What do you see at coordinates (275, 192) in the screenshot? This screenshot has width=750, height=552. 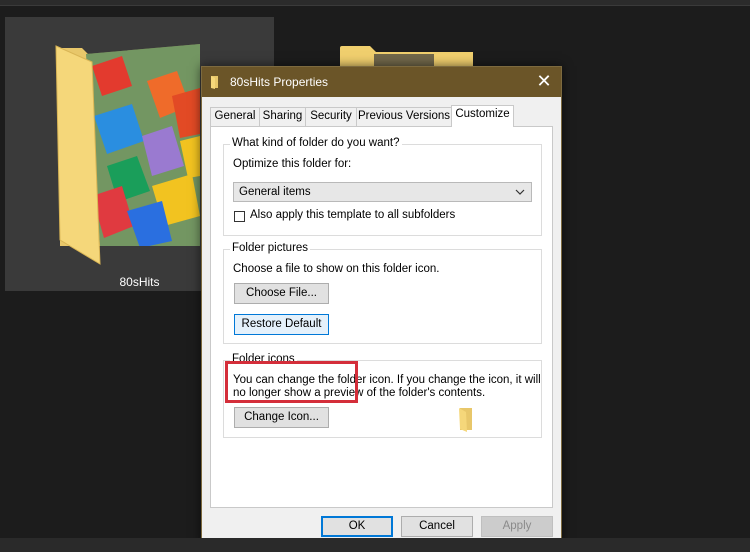 I see `optimize-selected-value: General items` at bounding box center [275, 192].